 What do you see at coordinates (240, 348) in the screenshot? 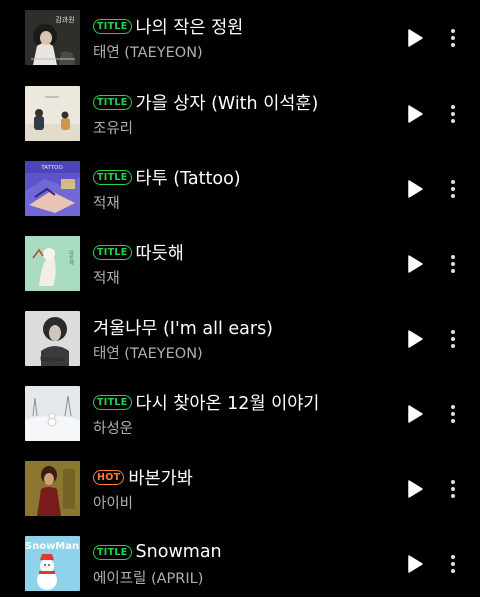
I see `track-row: taeyeon 겨울나무 (I'm all ears) 태연 (TAEYEON)` at bounding box center [240, 348].